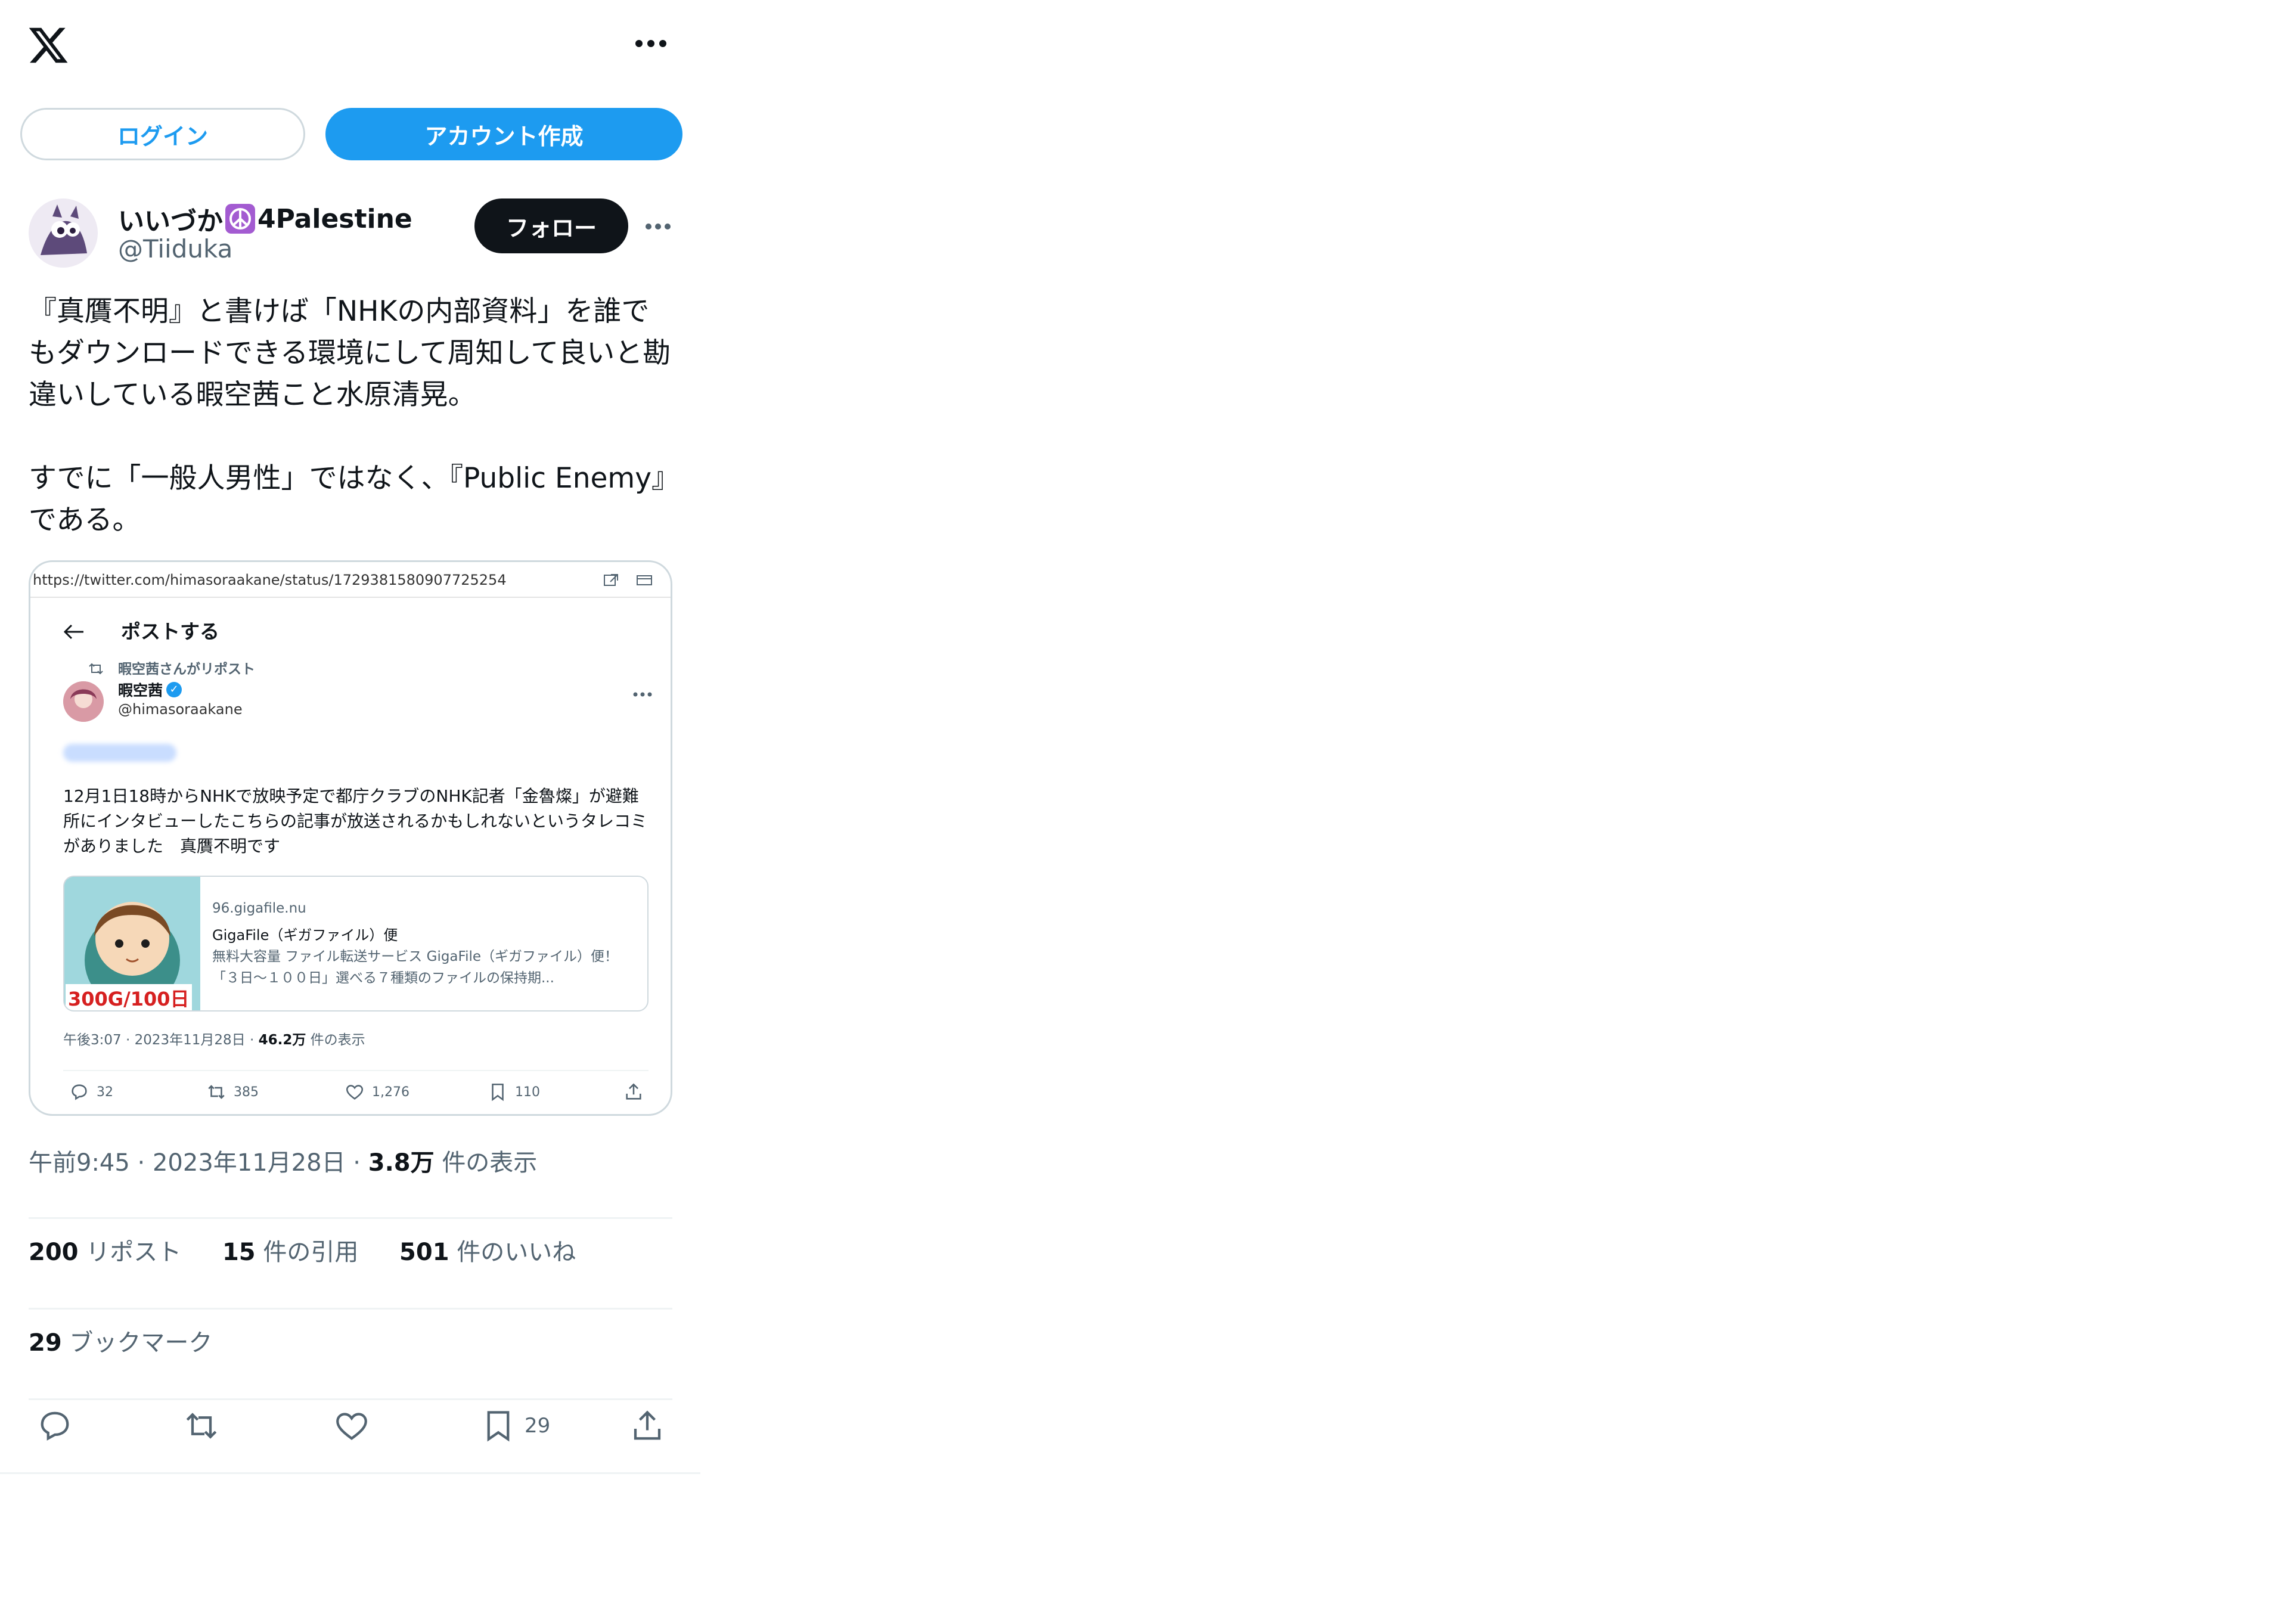 This screenshot has width=2296, height=1604. I want to click on share-small-icon, so click(634, 1091).